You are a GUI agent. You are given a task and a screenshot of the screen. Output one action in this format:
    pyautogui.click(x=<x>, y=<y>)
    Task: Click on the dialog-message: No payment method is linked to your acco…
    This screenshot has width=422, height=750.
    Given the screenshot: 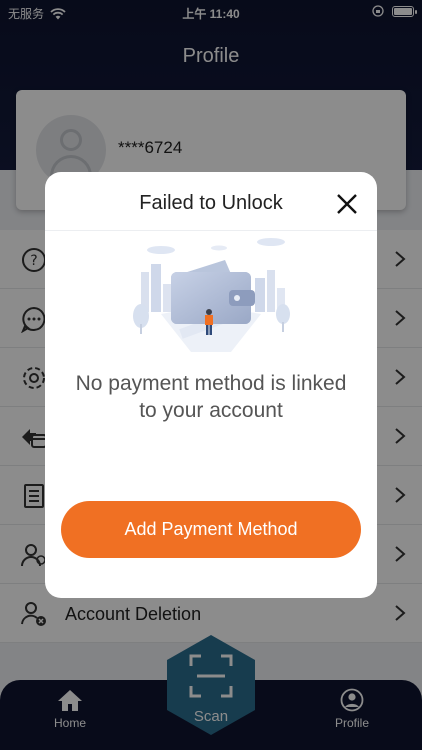 What is the action you would take?
    pyautogui.click(x=211, y=397)
    